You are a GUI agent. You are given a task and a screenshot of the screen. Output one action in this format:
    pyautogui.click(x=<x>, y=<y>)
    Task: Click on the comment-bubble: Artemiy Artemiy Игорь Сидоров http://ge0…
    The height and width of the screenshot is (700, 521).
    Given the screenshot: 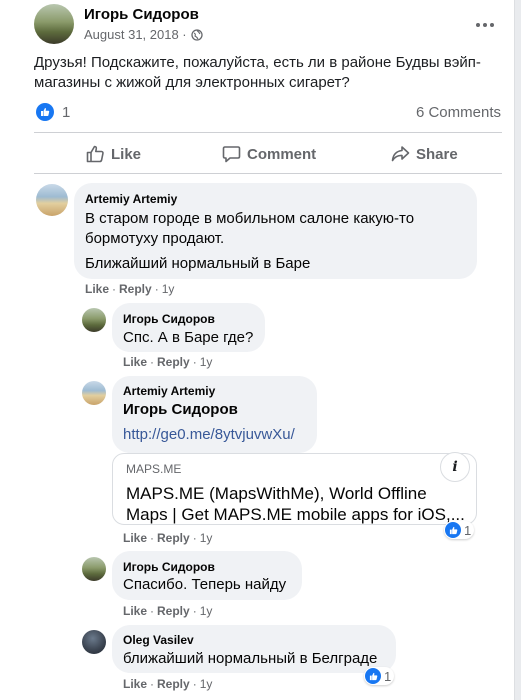 What is the action you would take?
    pyautogui.click(x=214, y=414)
    